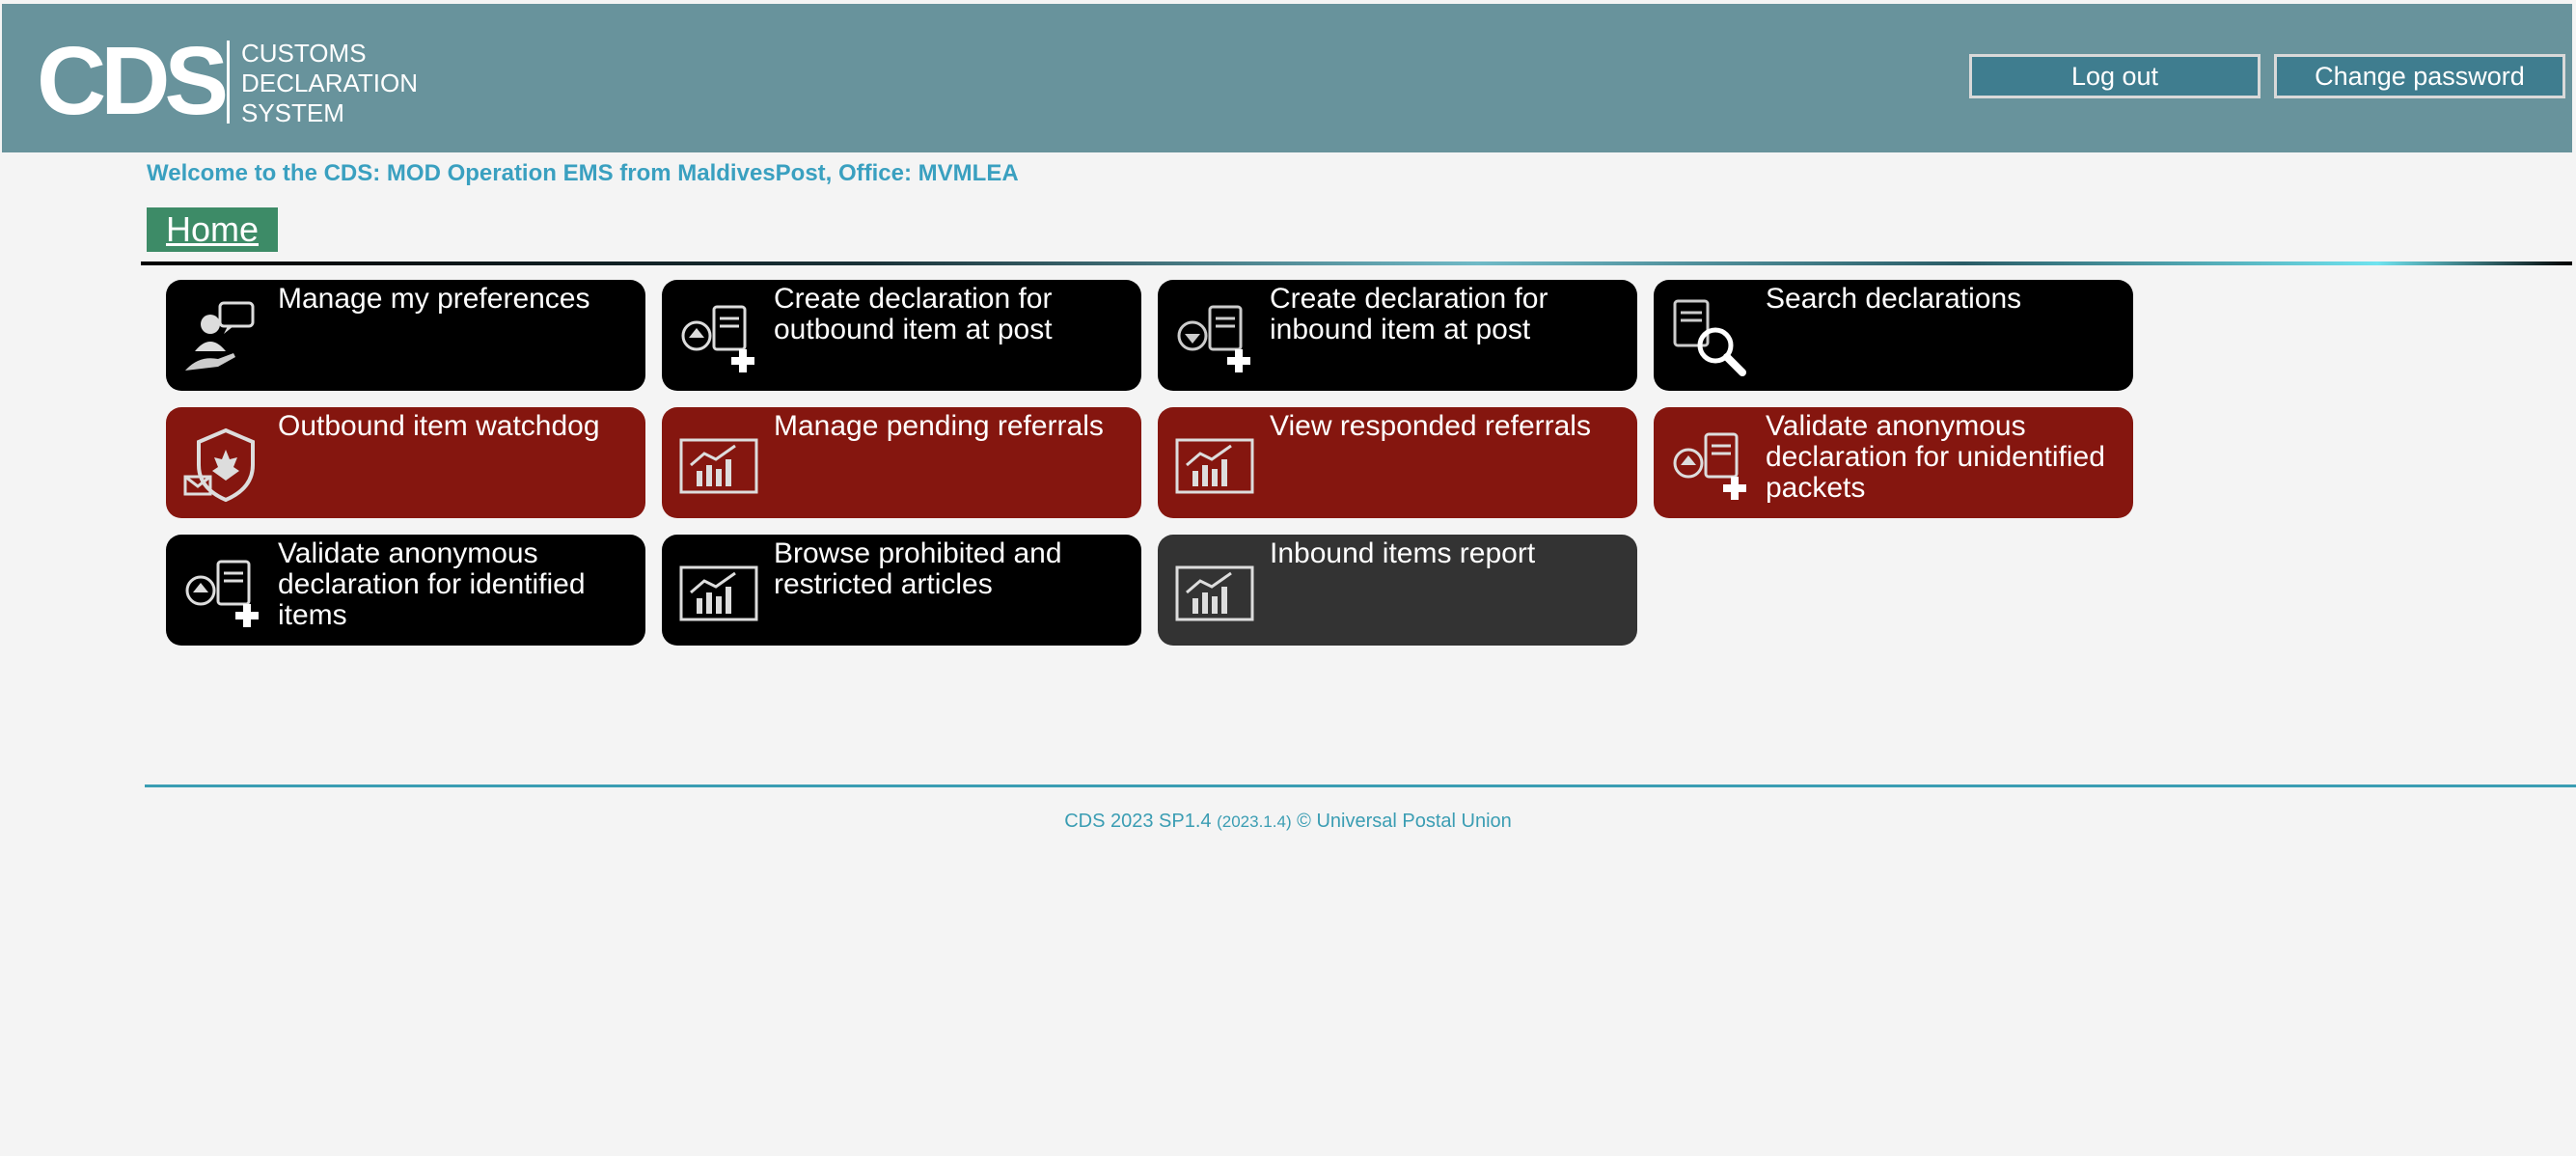 The height and width of the screenshot is (1156, 2576). I want to click on tile-manage-pending-referrals: Manage pending referrals, so click(902, 462).